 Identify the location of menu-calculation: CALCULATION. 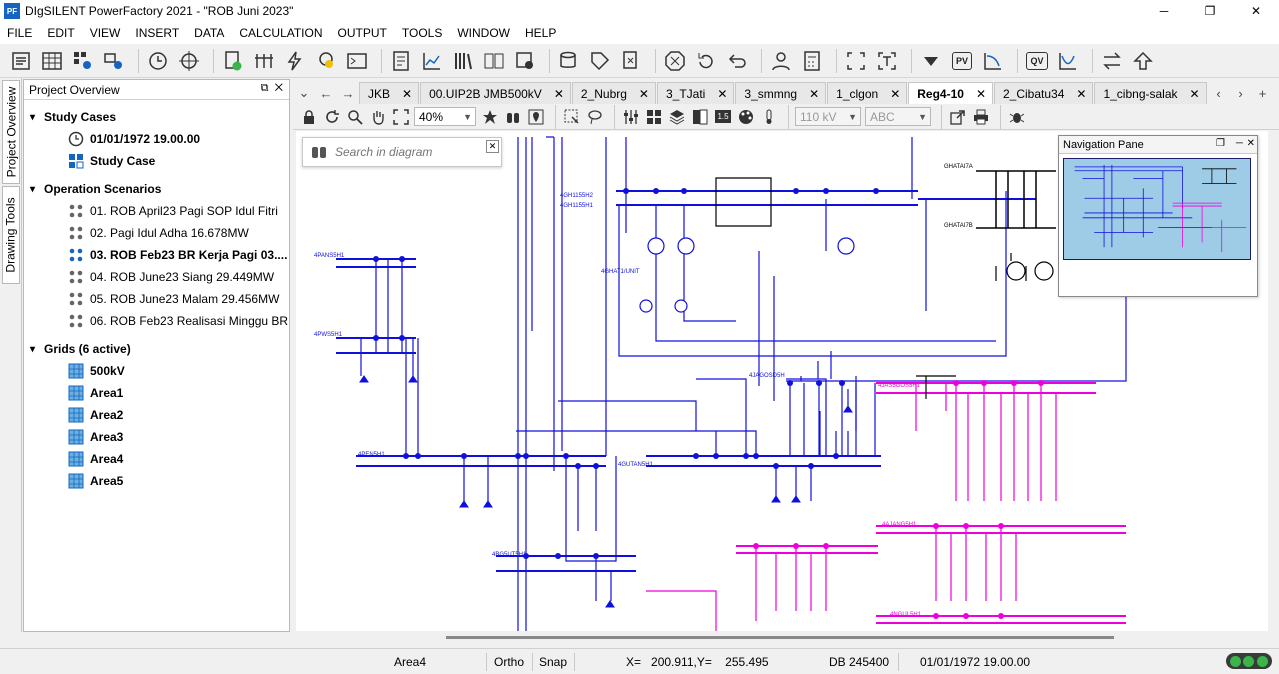
(281, 33).